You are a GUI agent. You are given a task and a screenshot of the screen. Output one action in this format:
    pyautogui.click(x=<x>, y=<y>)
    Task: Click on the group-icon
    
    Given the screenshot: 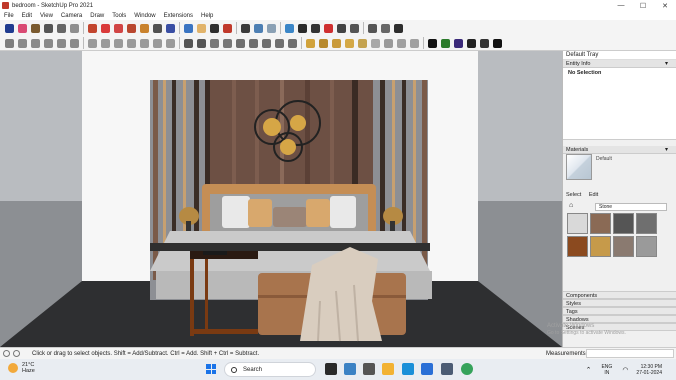 What is the action you would take?
    pyautogui.click(x=201, y=43)
    